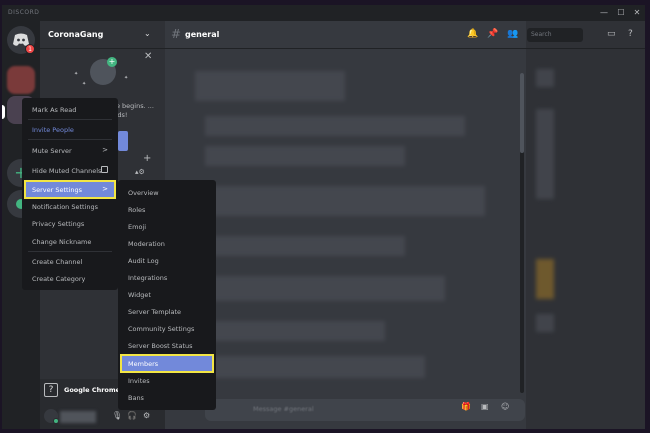 This screenshot has width=650, height=433. What do you see at coordinates (147, 158) in the screenshot?
I see `add-channel-icon: +` at bounding box center [147, 158].